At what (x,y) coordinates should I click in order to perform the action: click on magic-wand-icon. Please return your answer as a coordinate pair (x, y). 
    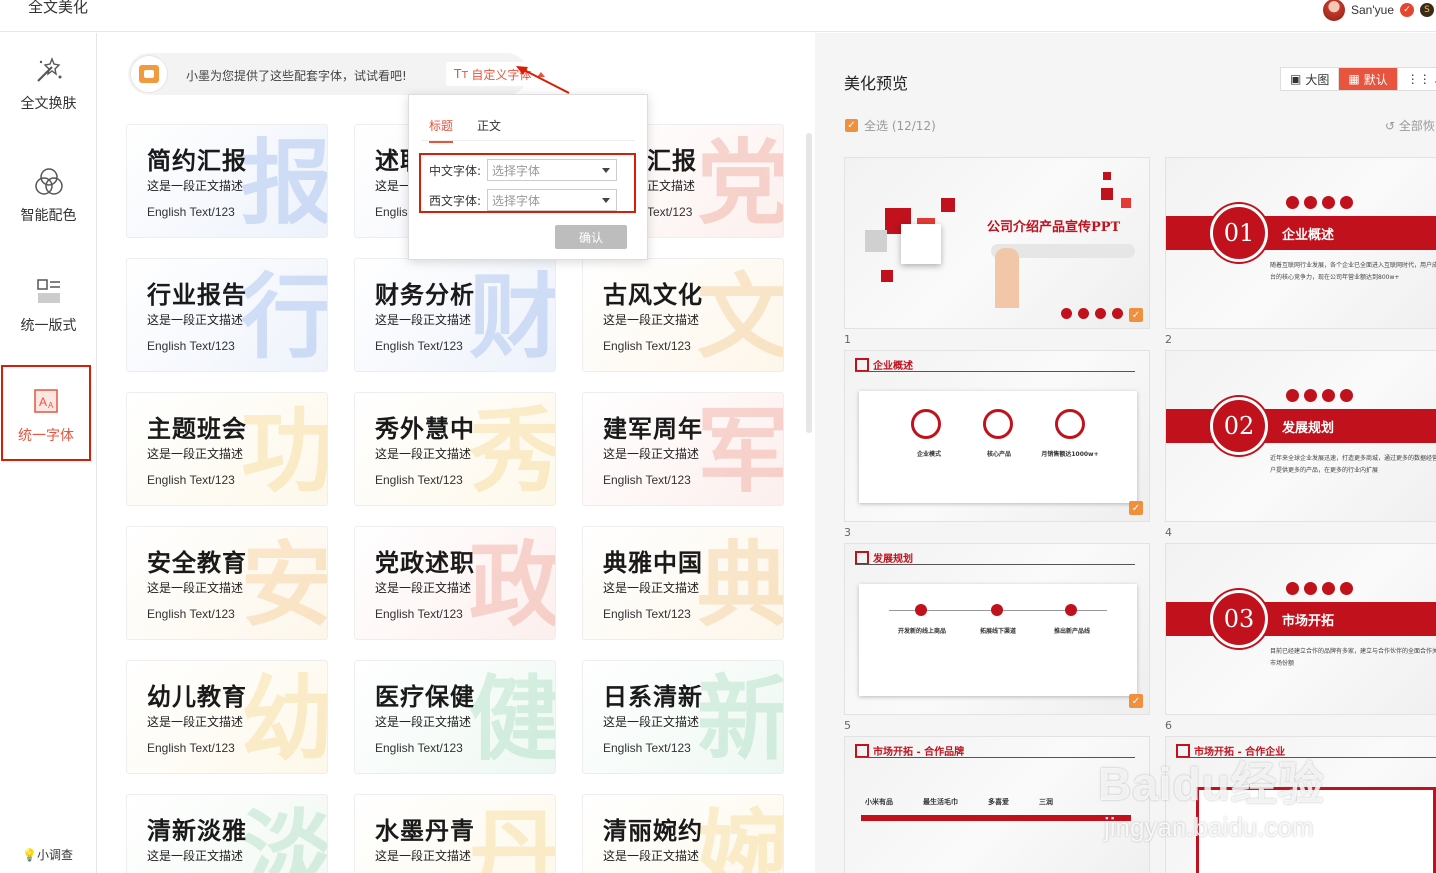
    Looking at the image, I should click on (48, 69).